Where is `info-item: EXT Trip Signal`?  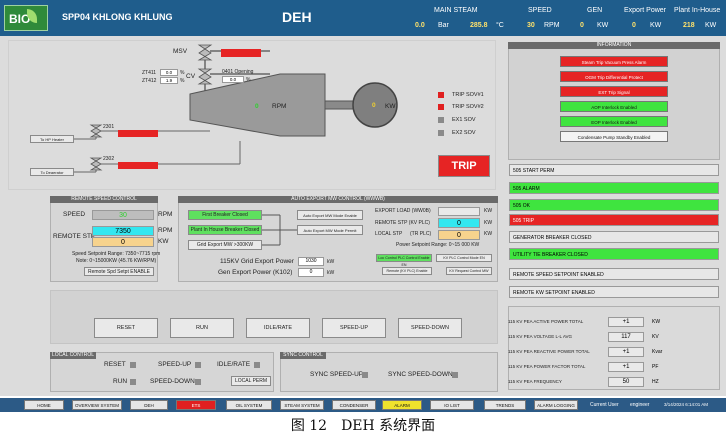
info-item: EXT Trip Signal is located at coordinates (614, 91).